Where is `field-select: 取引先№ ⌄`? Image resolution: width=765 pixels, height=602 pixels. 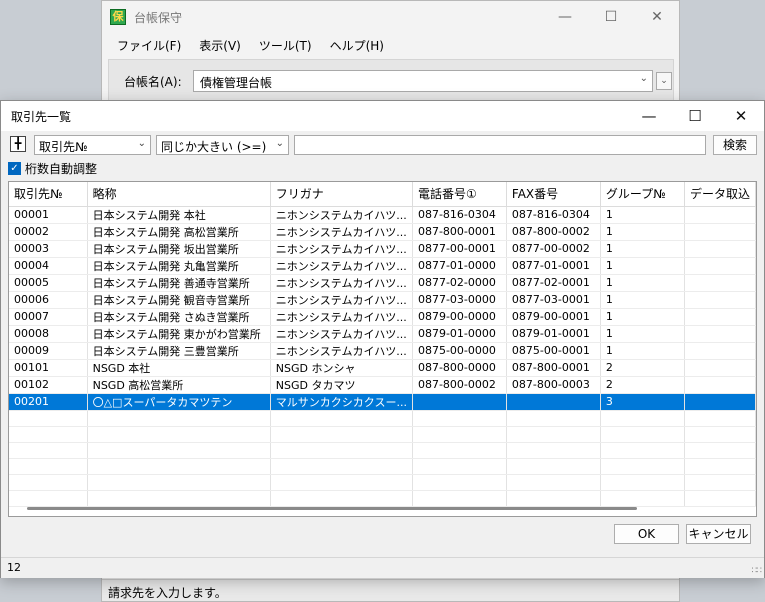
field-select: 取引先№ ⌄ is located at coordinates (92, 145).